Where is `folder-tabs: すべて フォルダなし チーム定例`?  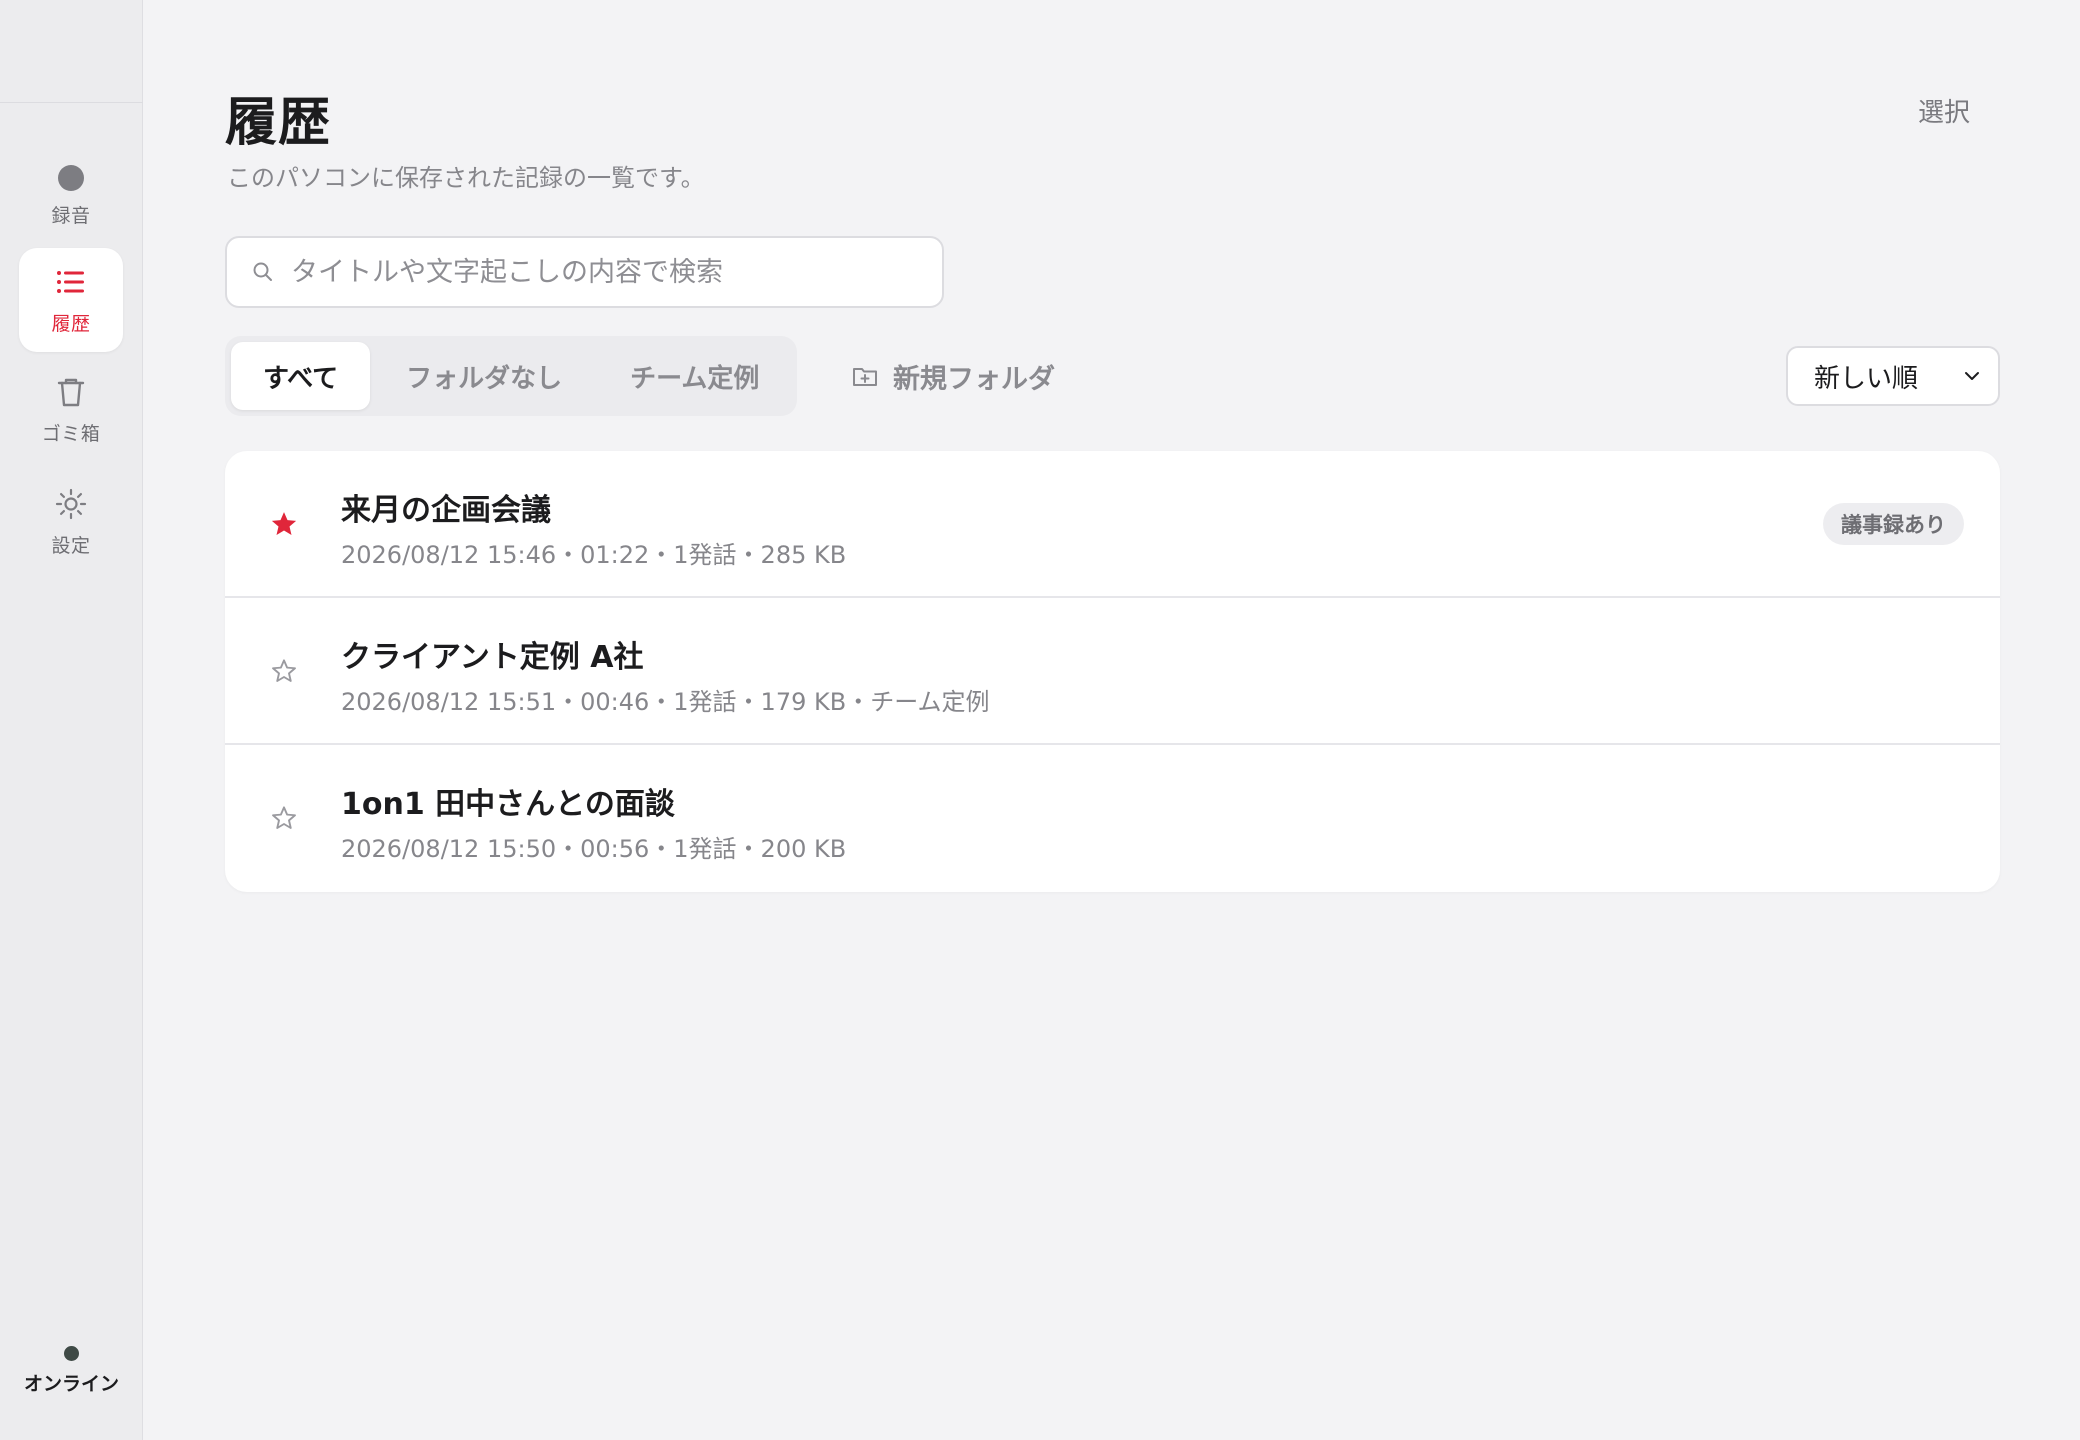 folder-tabs: すべて フォルダなし チーム定例 is located at coordinates (511, 376).